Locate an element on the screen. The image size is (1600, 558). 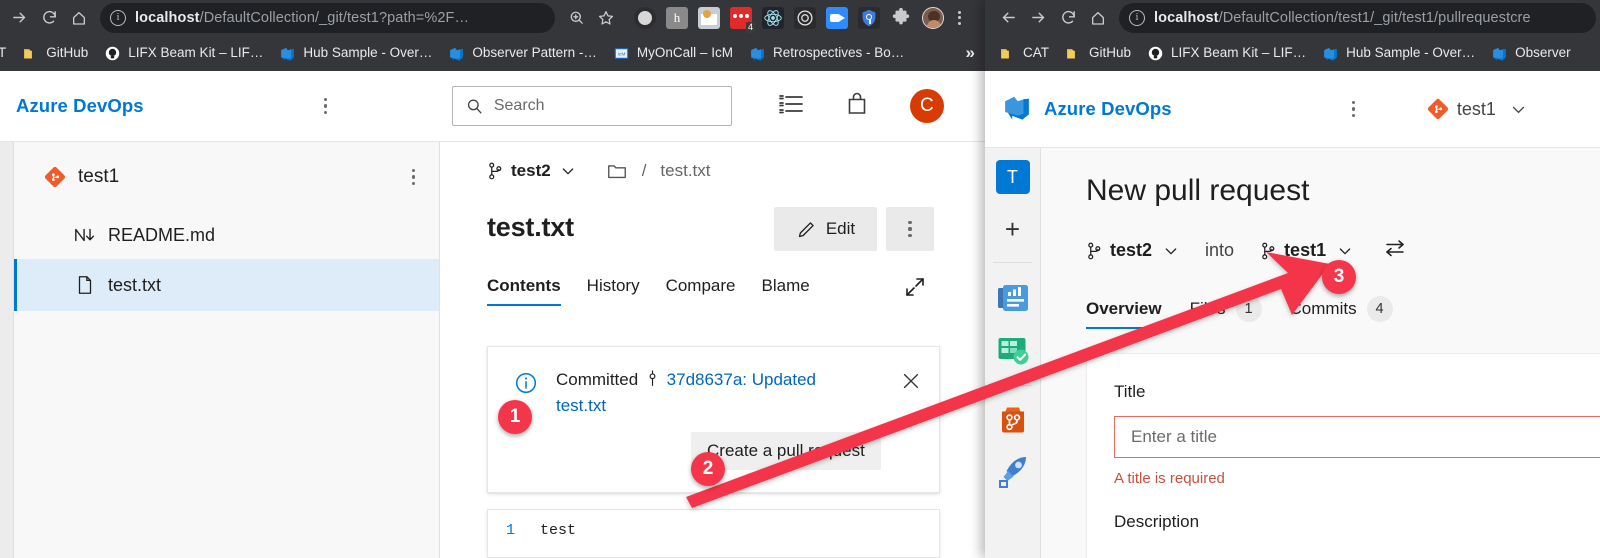
react-devtools-extension-icon is located at coordinates (773, 17).